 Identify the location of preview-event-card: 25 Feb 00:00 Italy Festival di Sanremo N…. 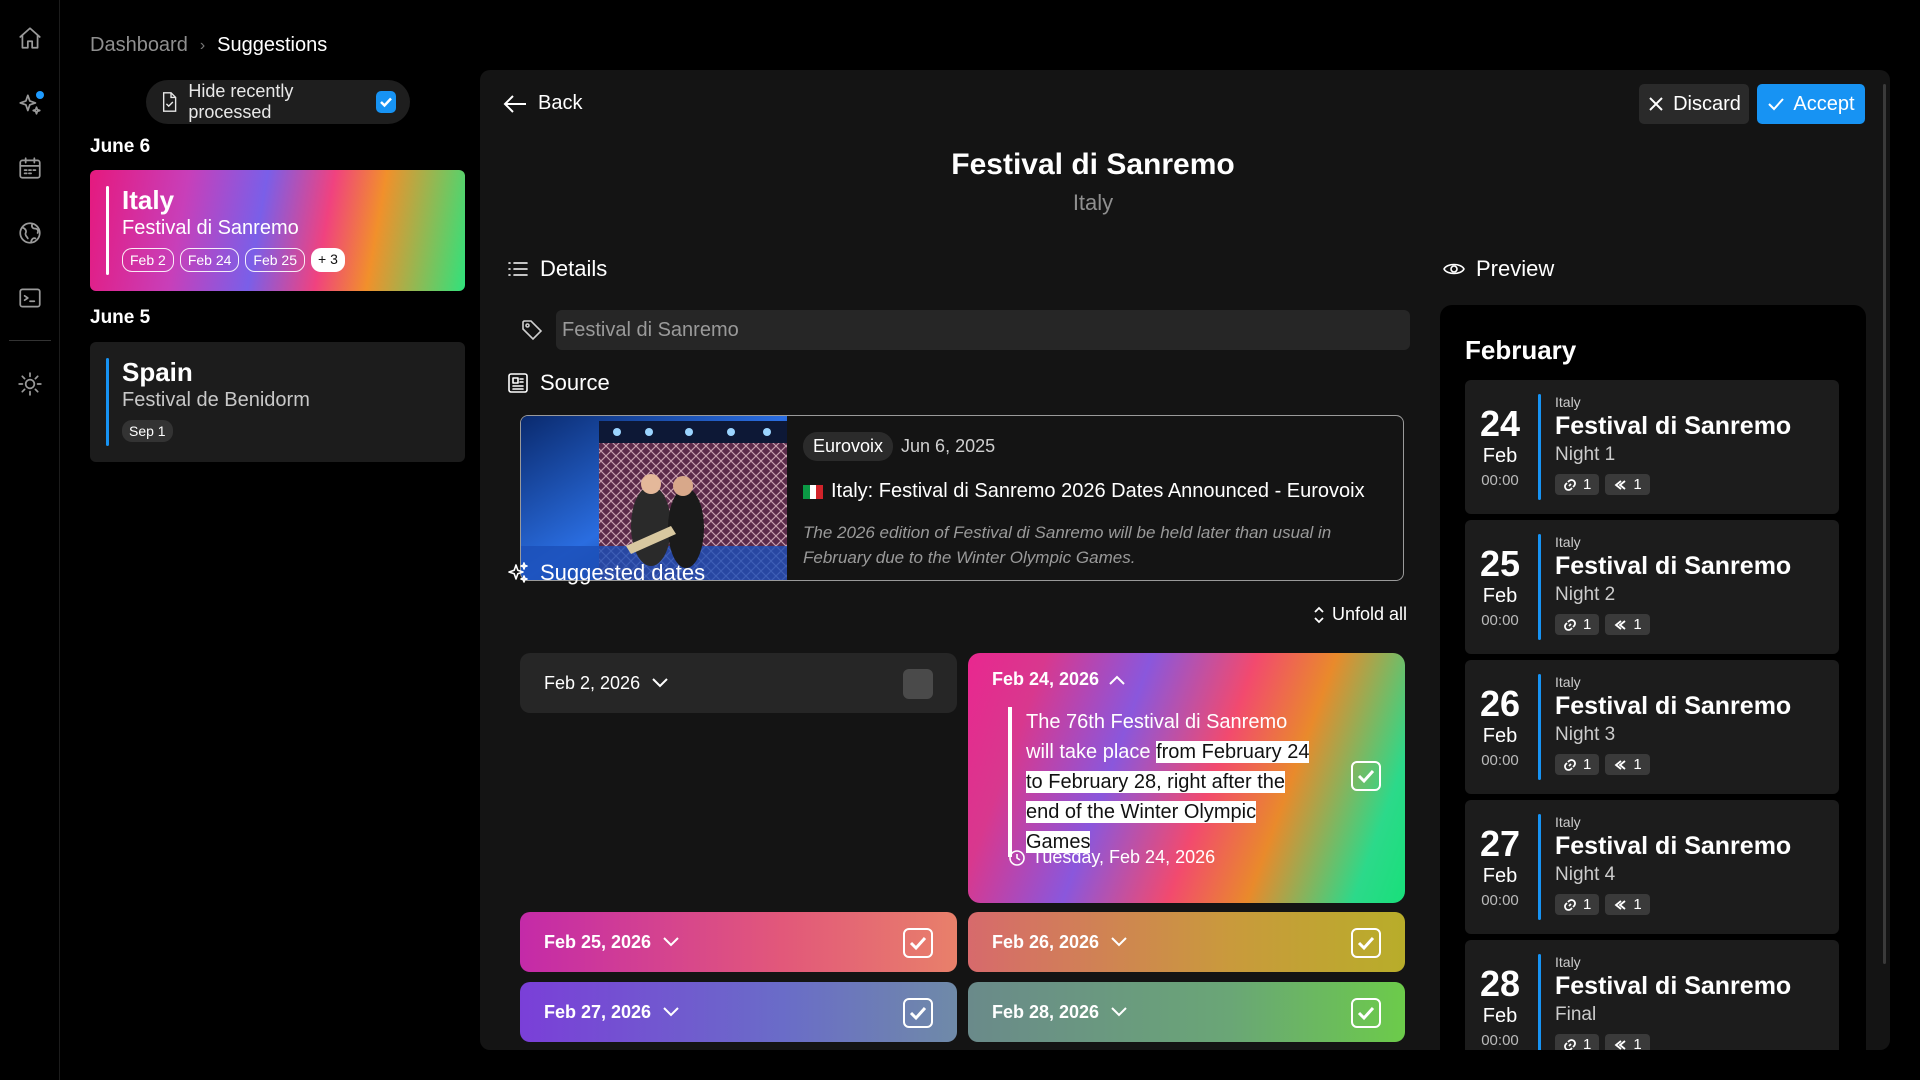
(1652, 587).